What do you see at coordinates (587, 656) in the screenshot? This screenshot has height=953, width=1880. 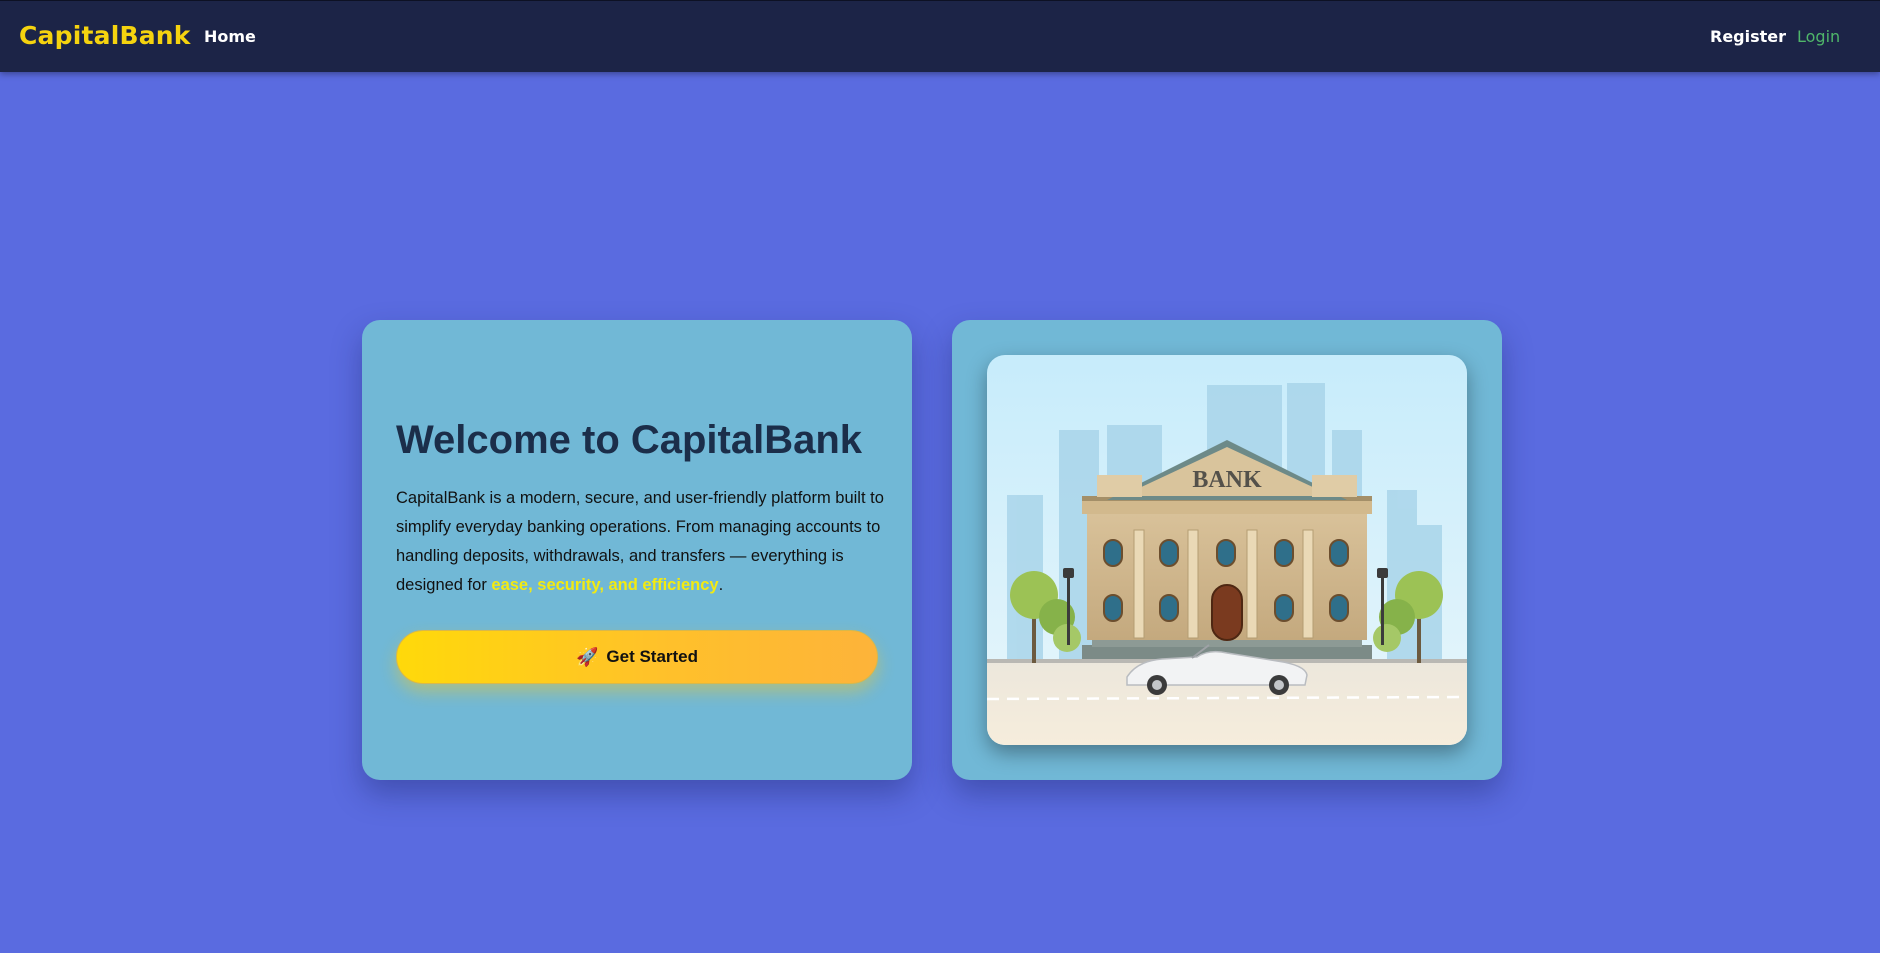 I see `rocket-icon: 🚀` at bounding box center [587, 656].